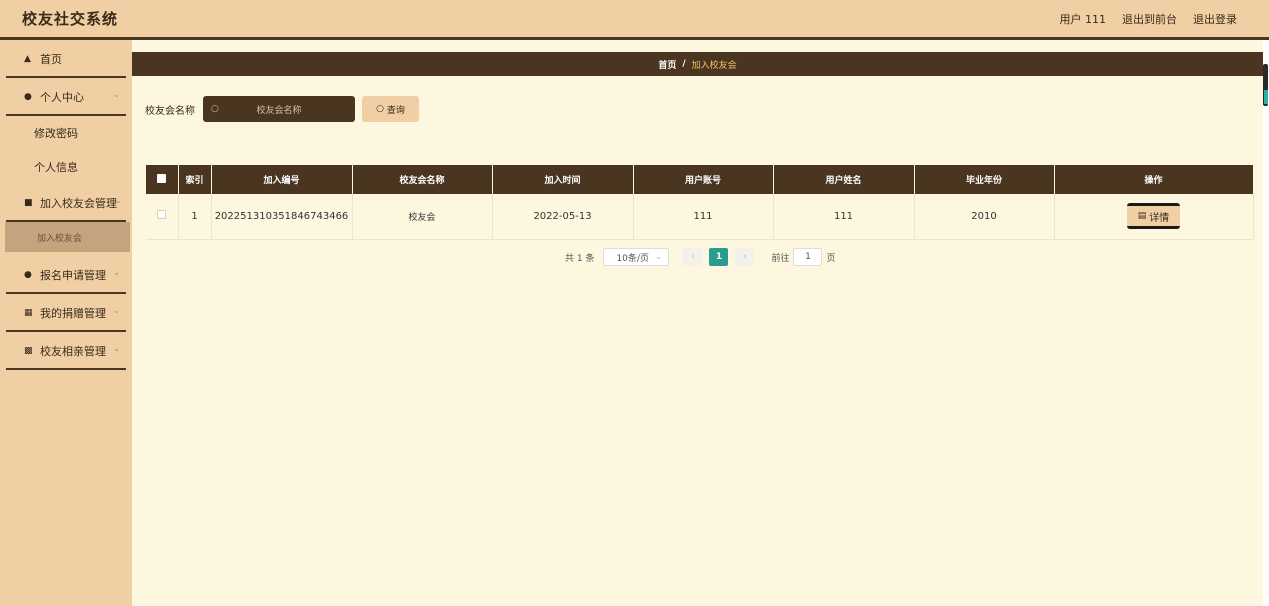  What do you see at coordinates (831, 258) in the screenshot?
I see `goto-unit: 页` at bounding box center [831, 258].